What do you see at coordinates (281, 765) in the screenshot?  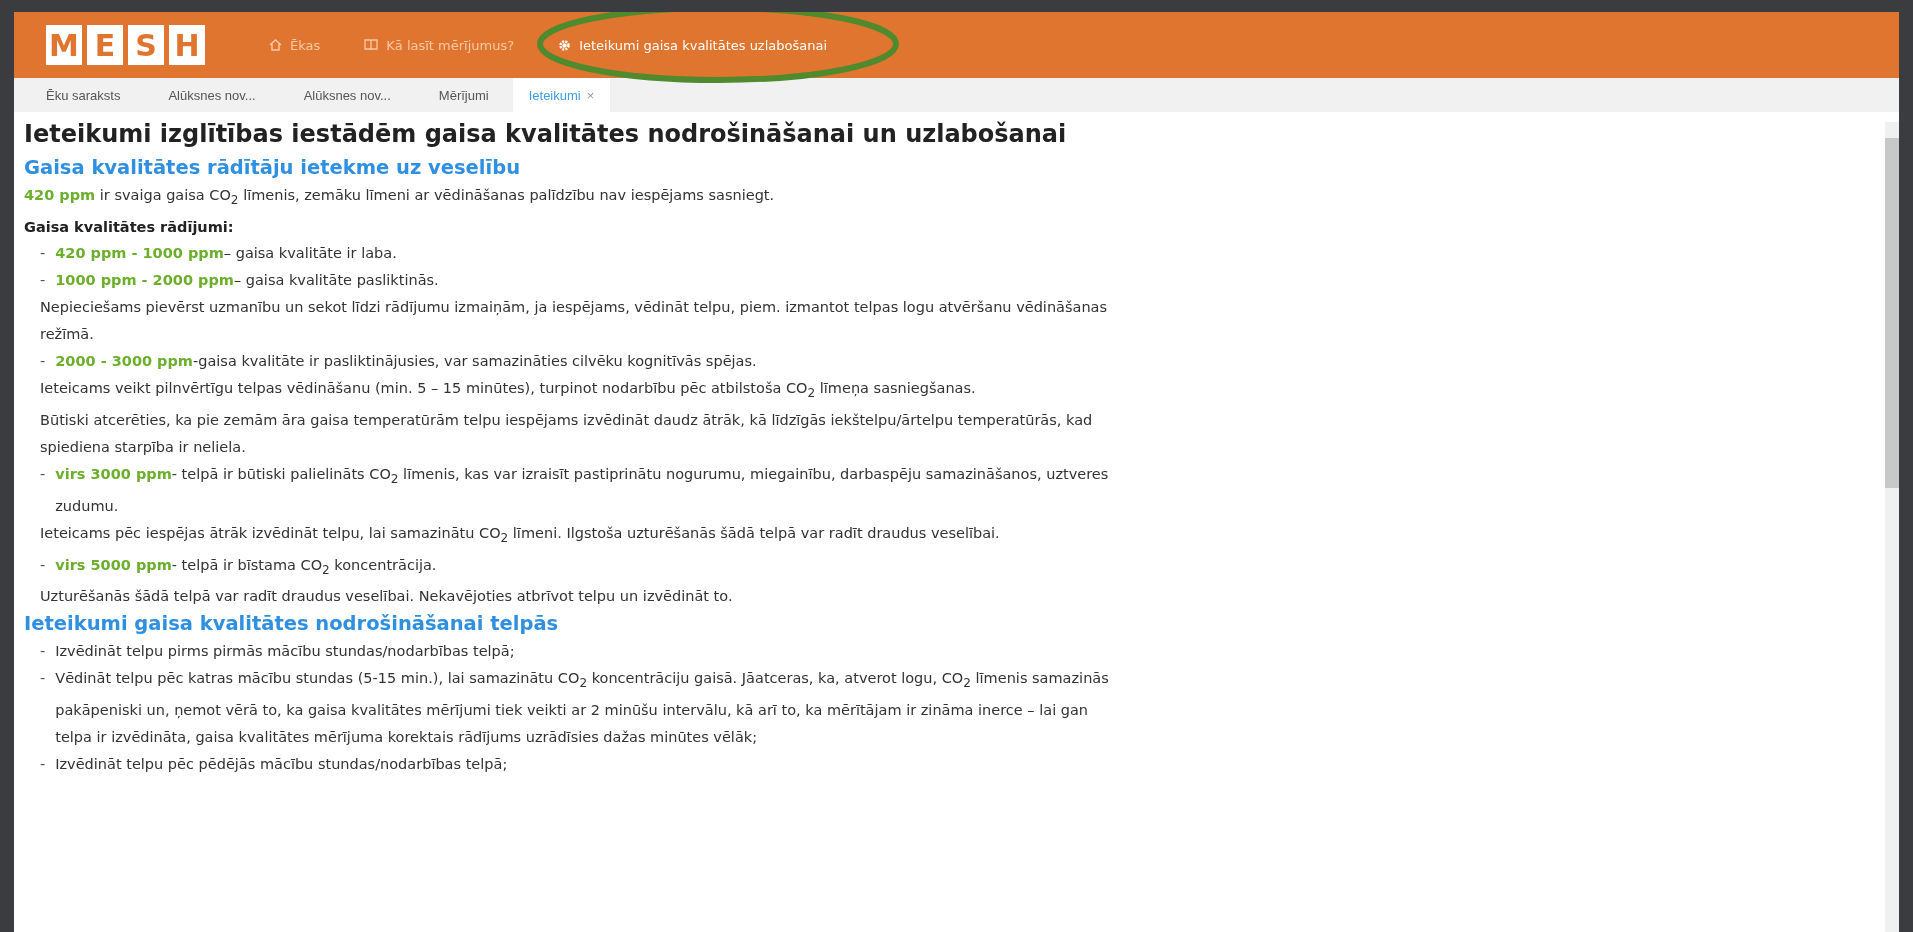 I see `list-item-text: Izvēdināt telpu pēc pēdējās mācību stundas/nodarbības telpā;` at bounding box center [281, 765].